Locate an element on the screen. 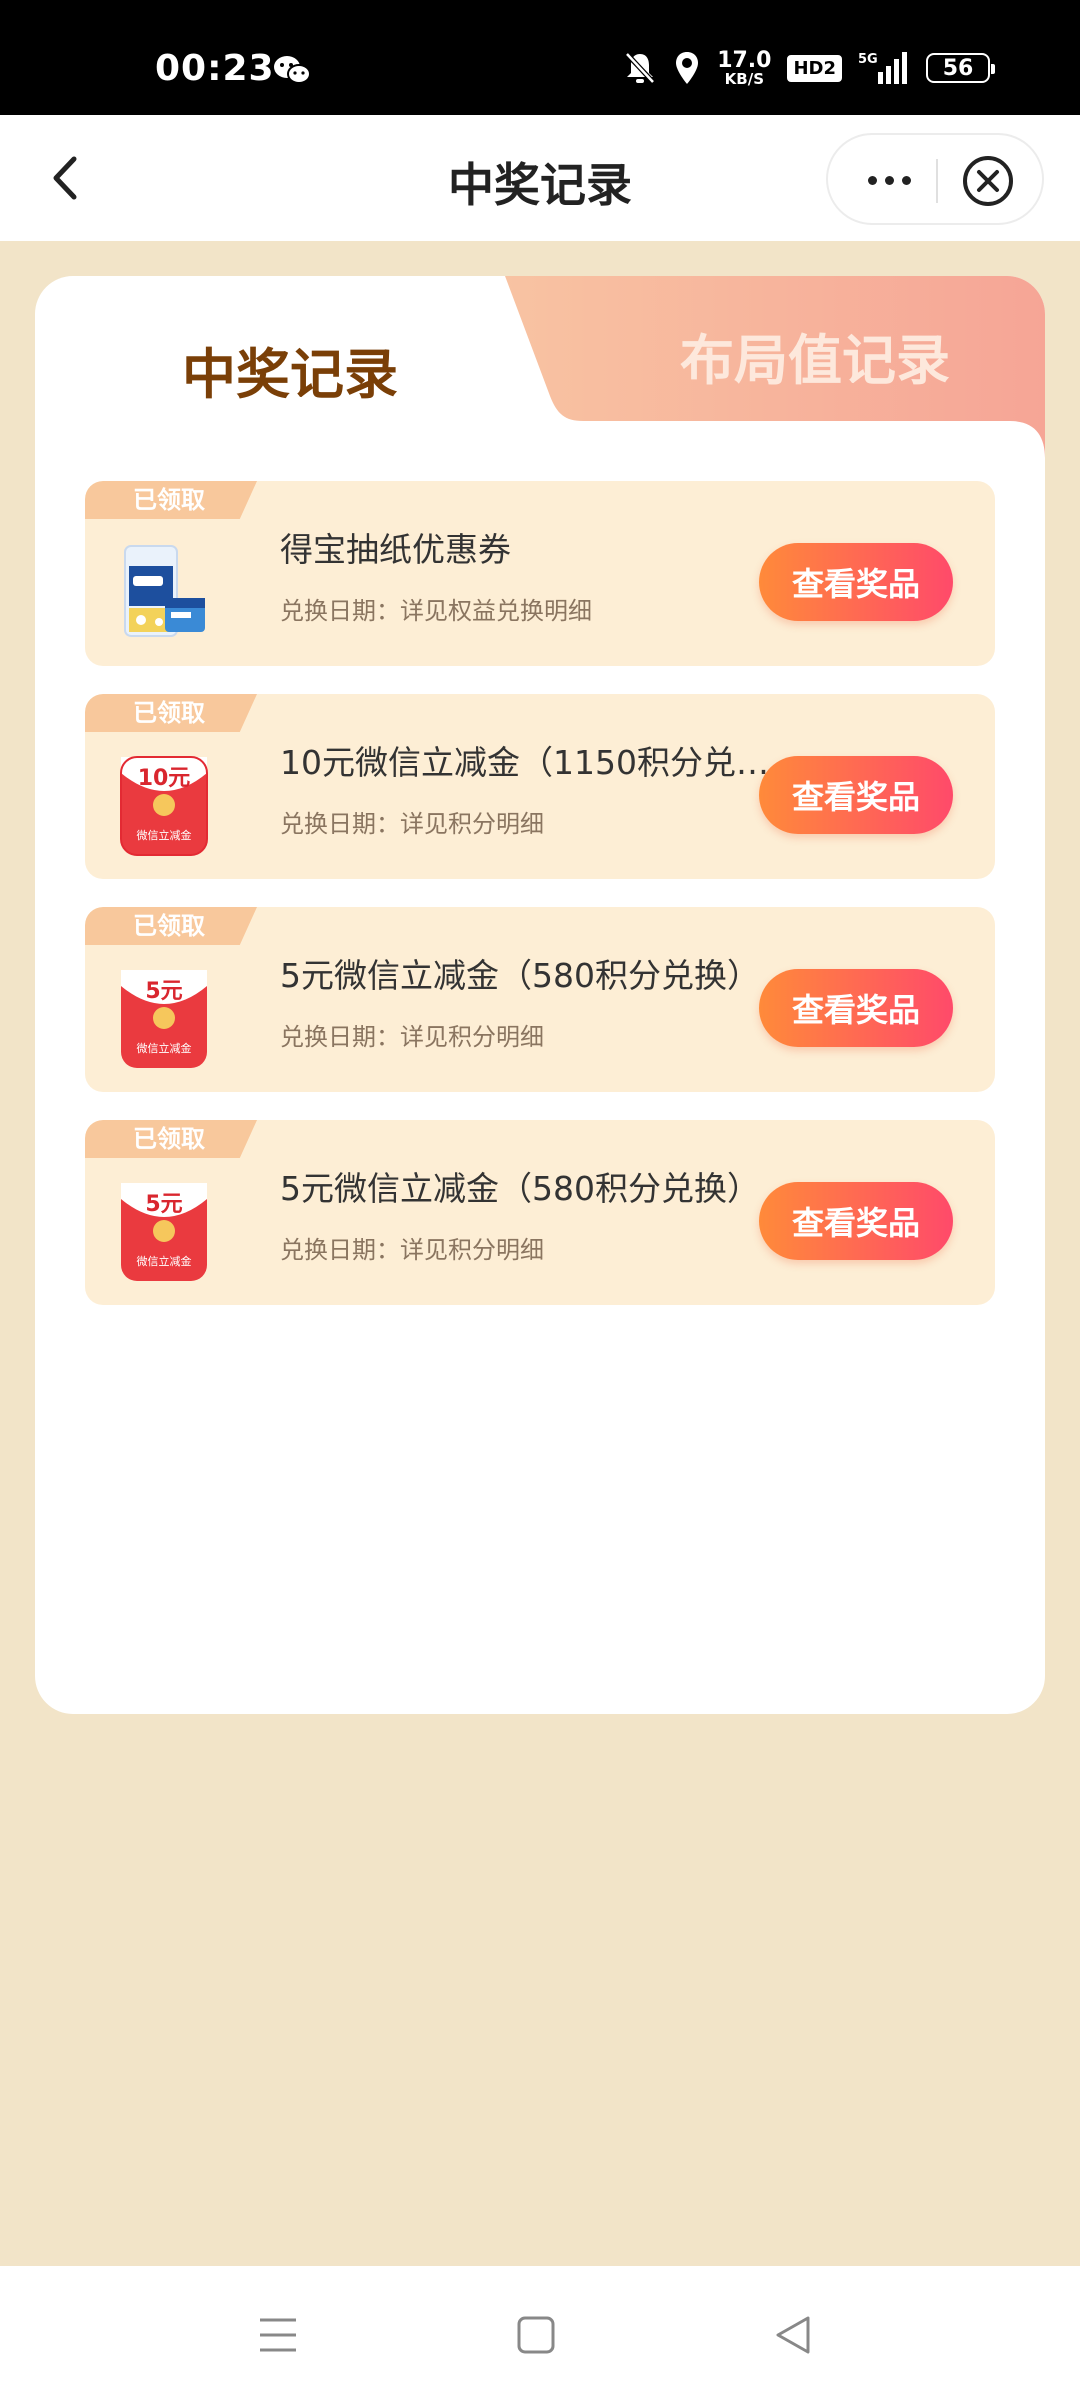 This screenshot has height=2400, width=1080. status-time: 00:23 is located at coordinates (215, 68).